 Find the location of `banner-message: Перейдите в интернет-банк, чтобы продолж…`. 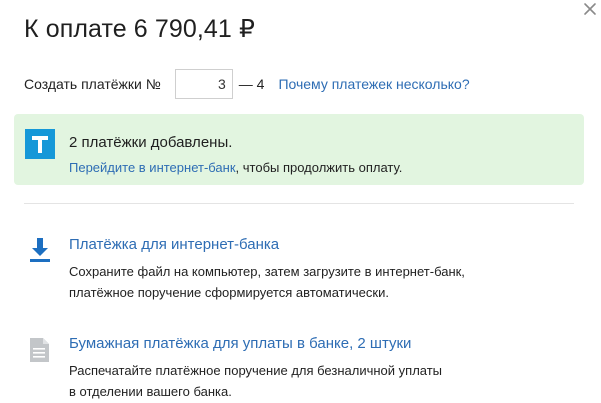

banner-message: Перейдите в интернет-банк, чтобы продолж… is located at coordinates (235, 167).